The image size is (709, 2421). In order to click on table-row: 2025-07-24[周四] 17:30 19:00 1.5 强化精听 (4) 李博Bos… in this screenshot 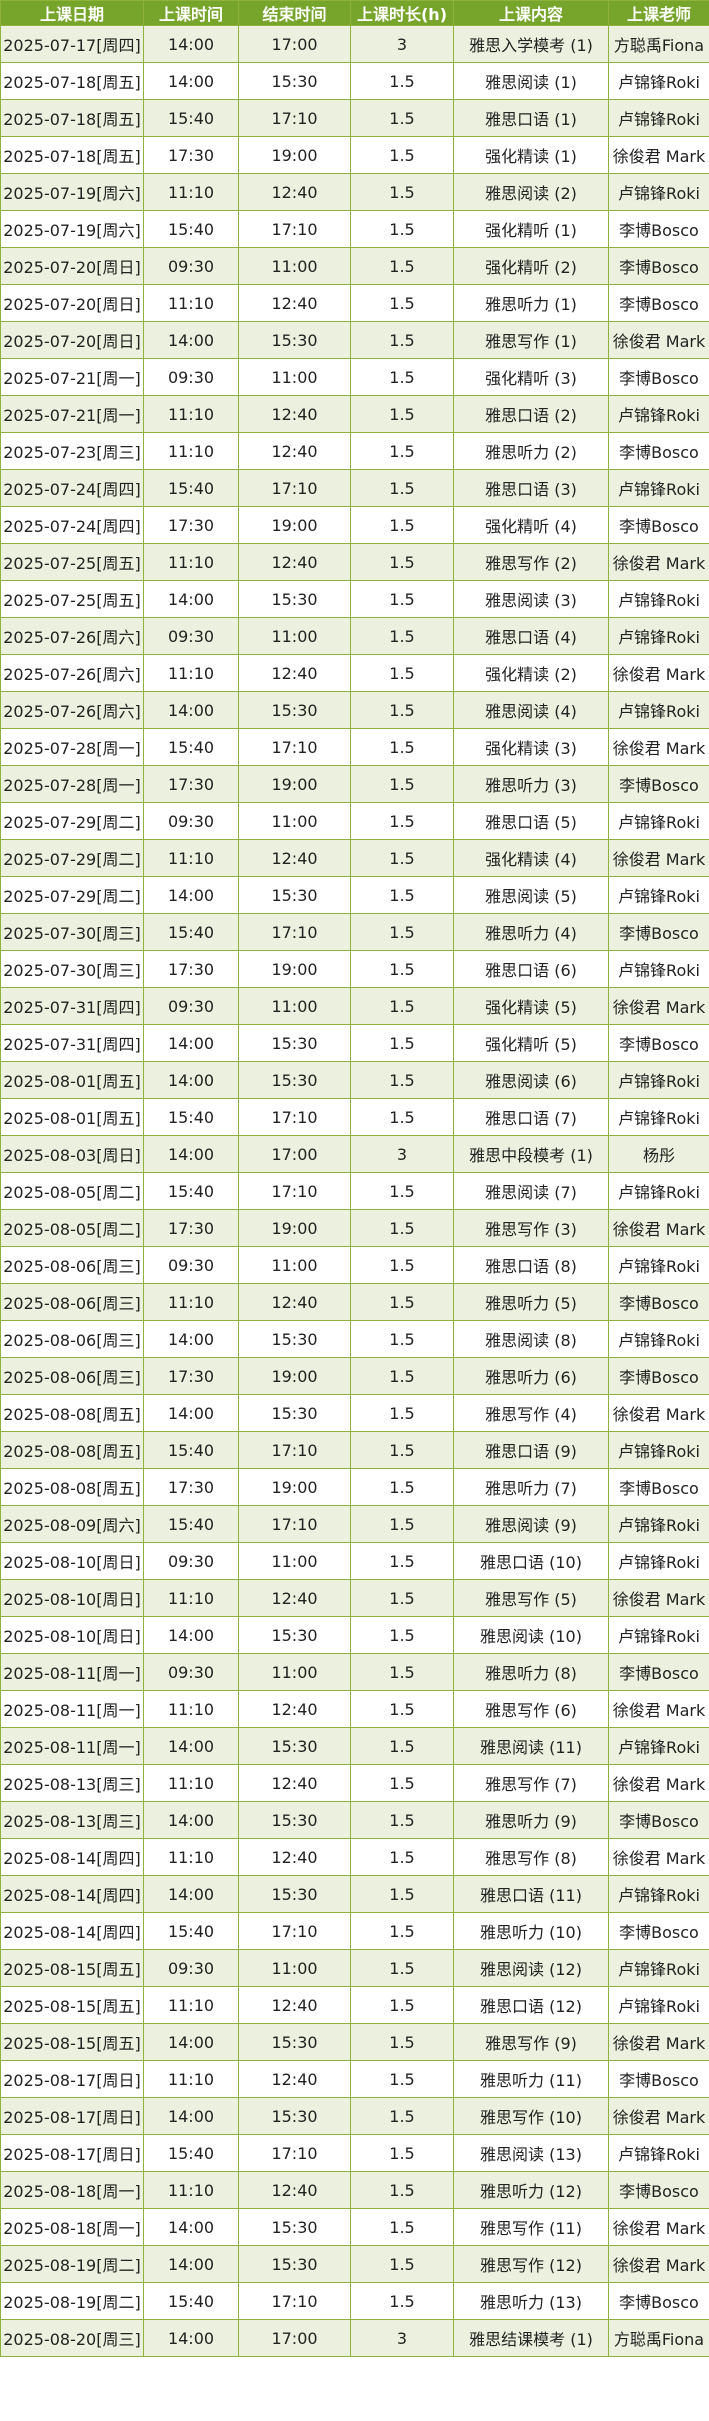, I will do `click(354, 525)`.